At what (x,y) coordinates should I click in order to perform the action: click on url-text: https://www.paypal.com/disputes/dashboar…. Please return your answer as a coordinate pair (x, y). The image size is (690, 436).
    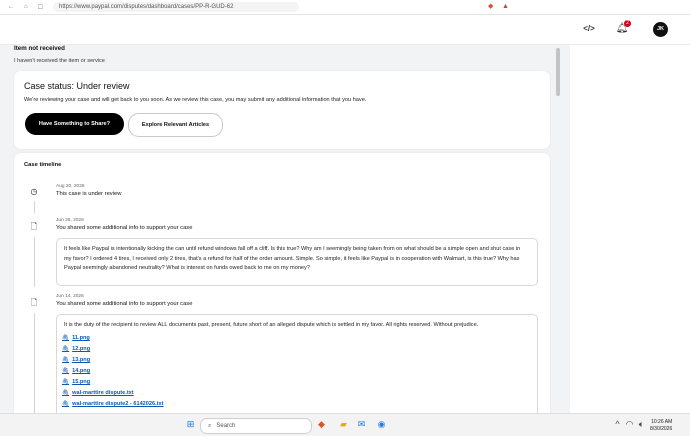
    Looking at the image, I should click on (146, 7).